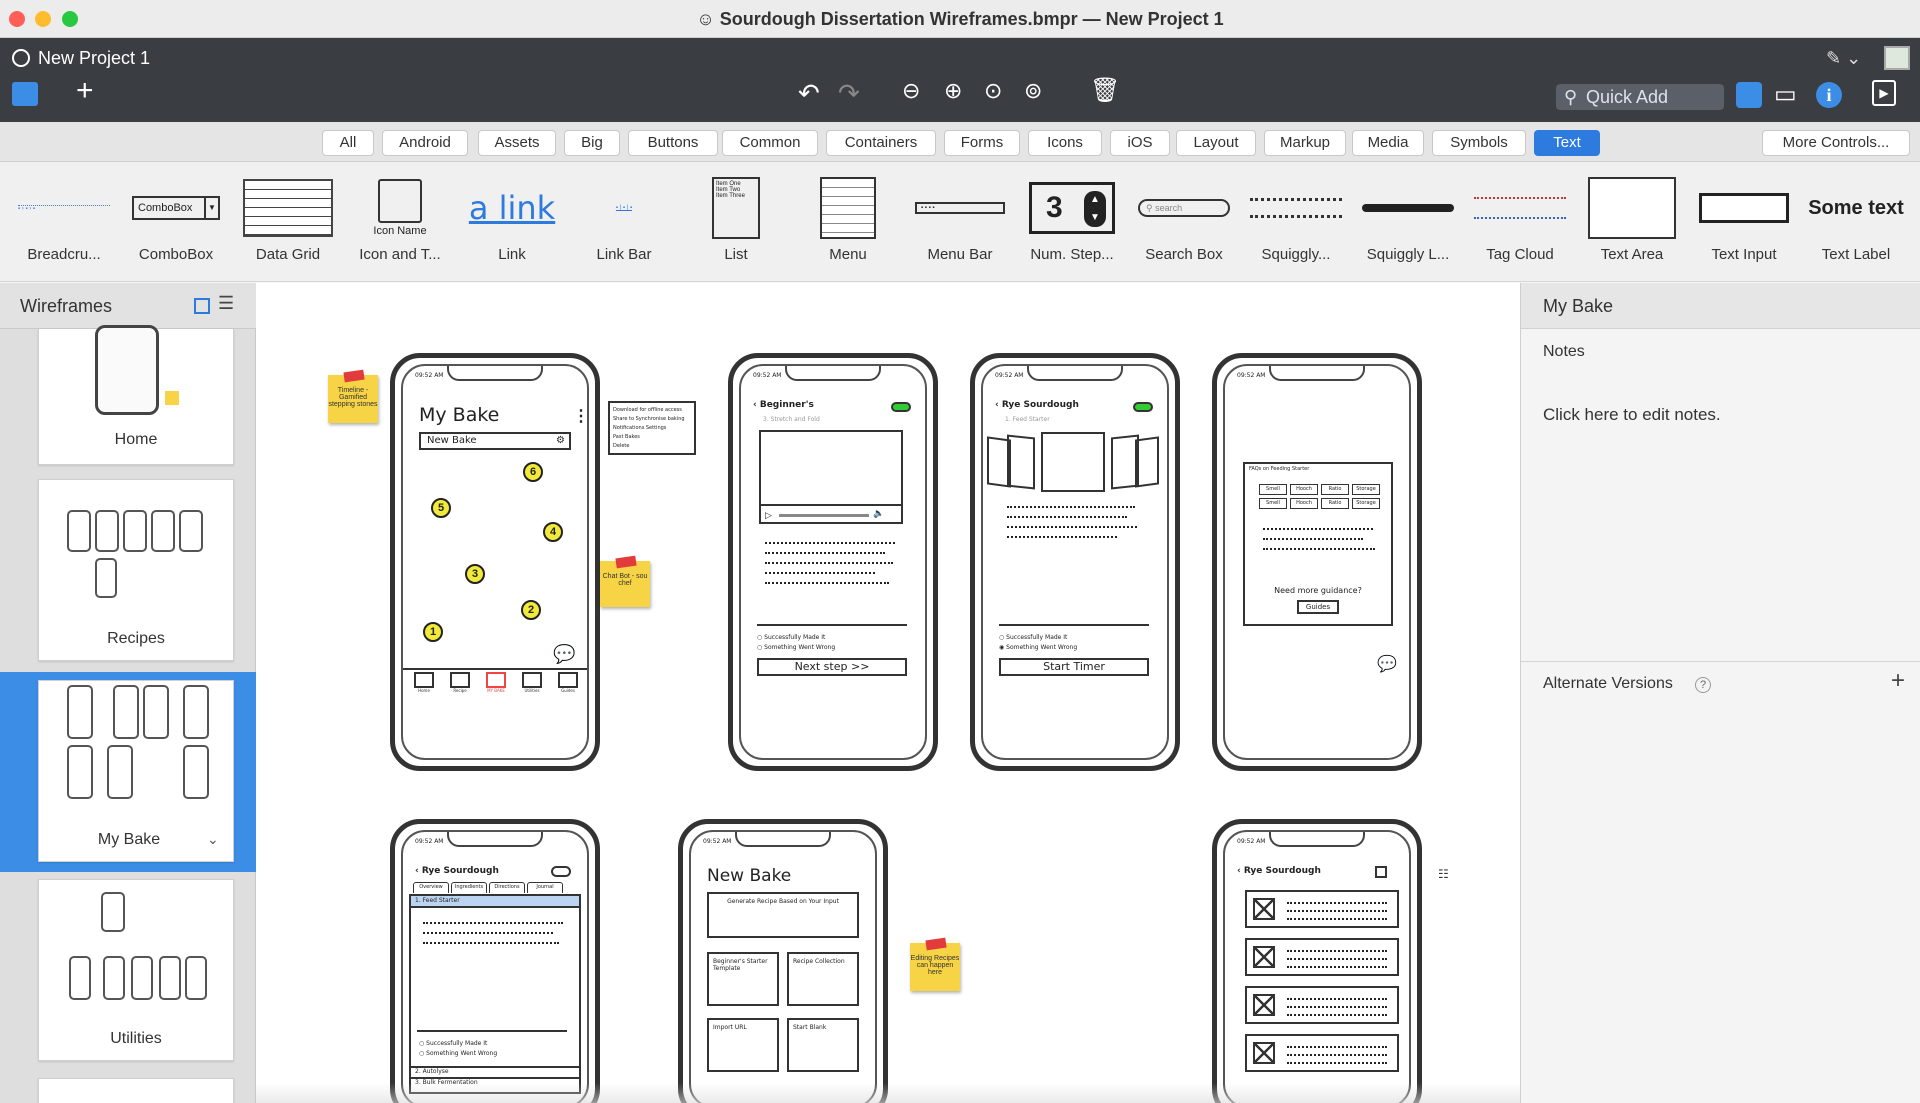  Describe the element at coordinates (1387, 664) in the screenshot. I see `chat-icon: 💬` at that location.